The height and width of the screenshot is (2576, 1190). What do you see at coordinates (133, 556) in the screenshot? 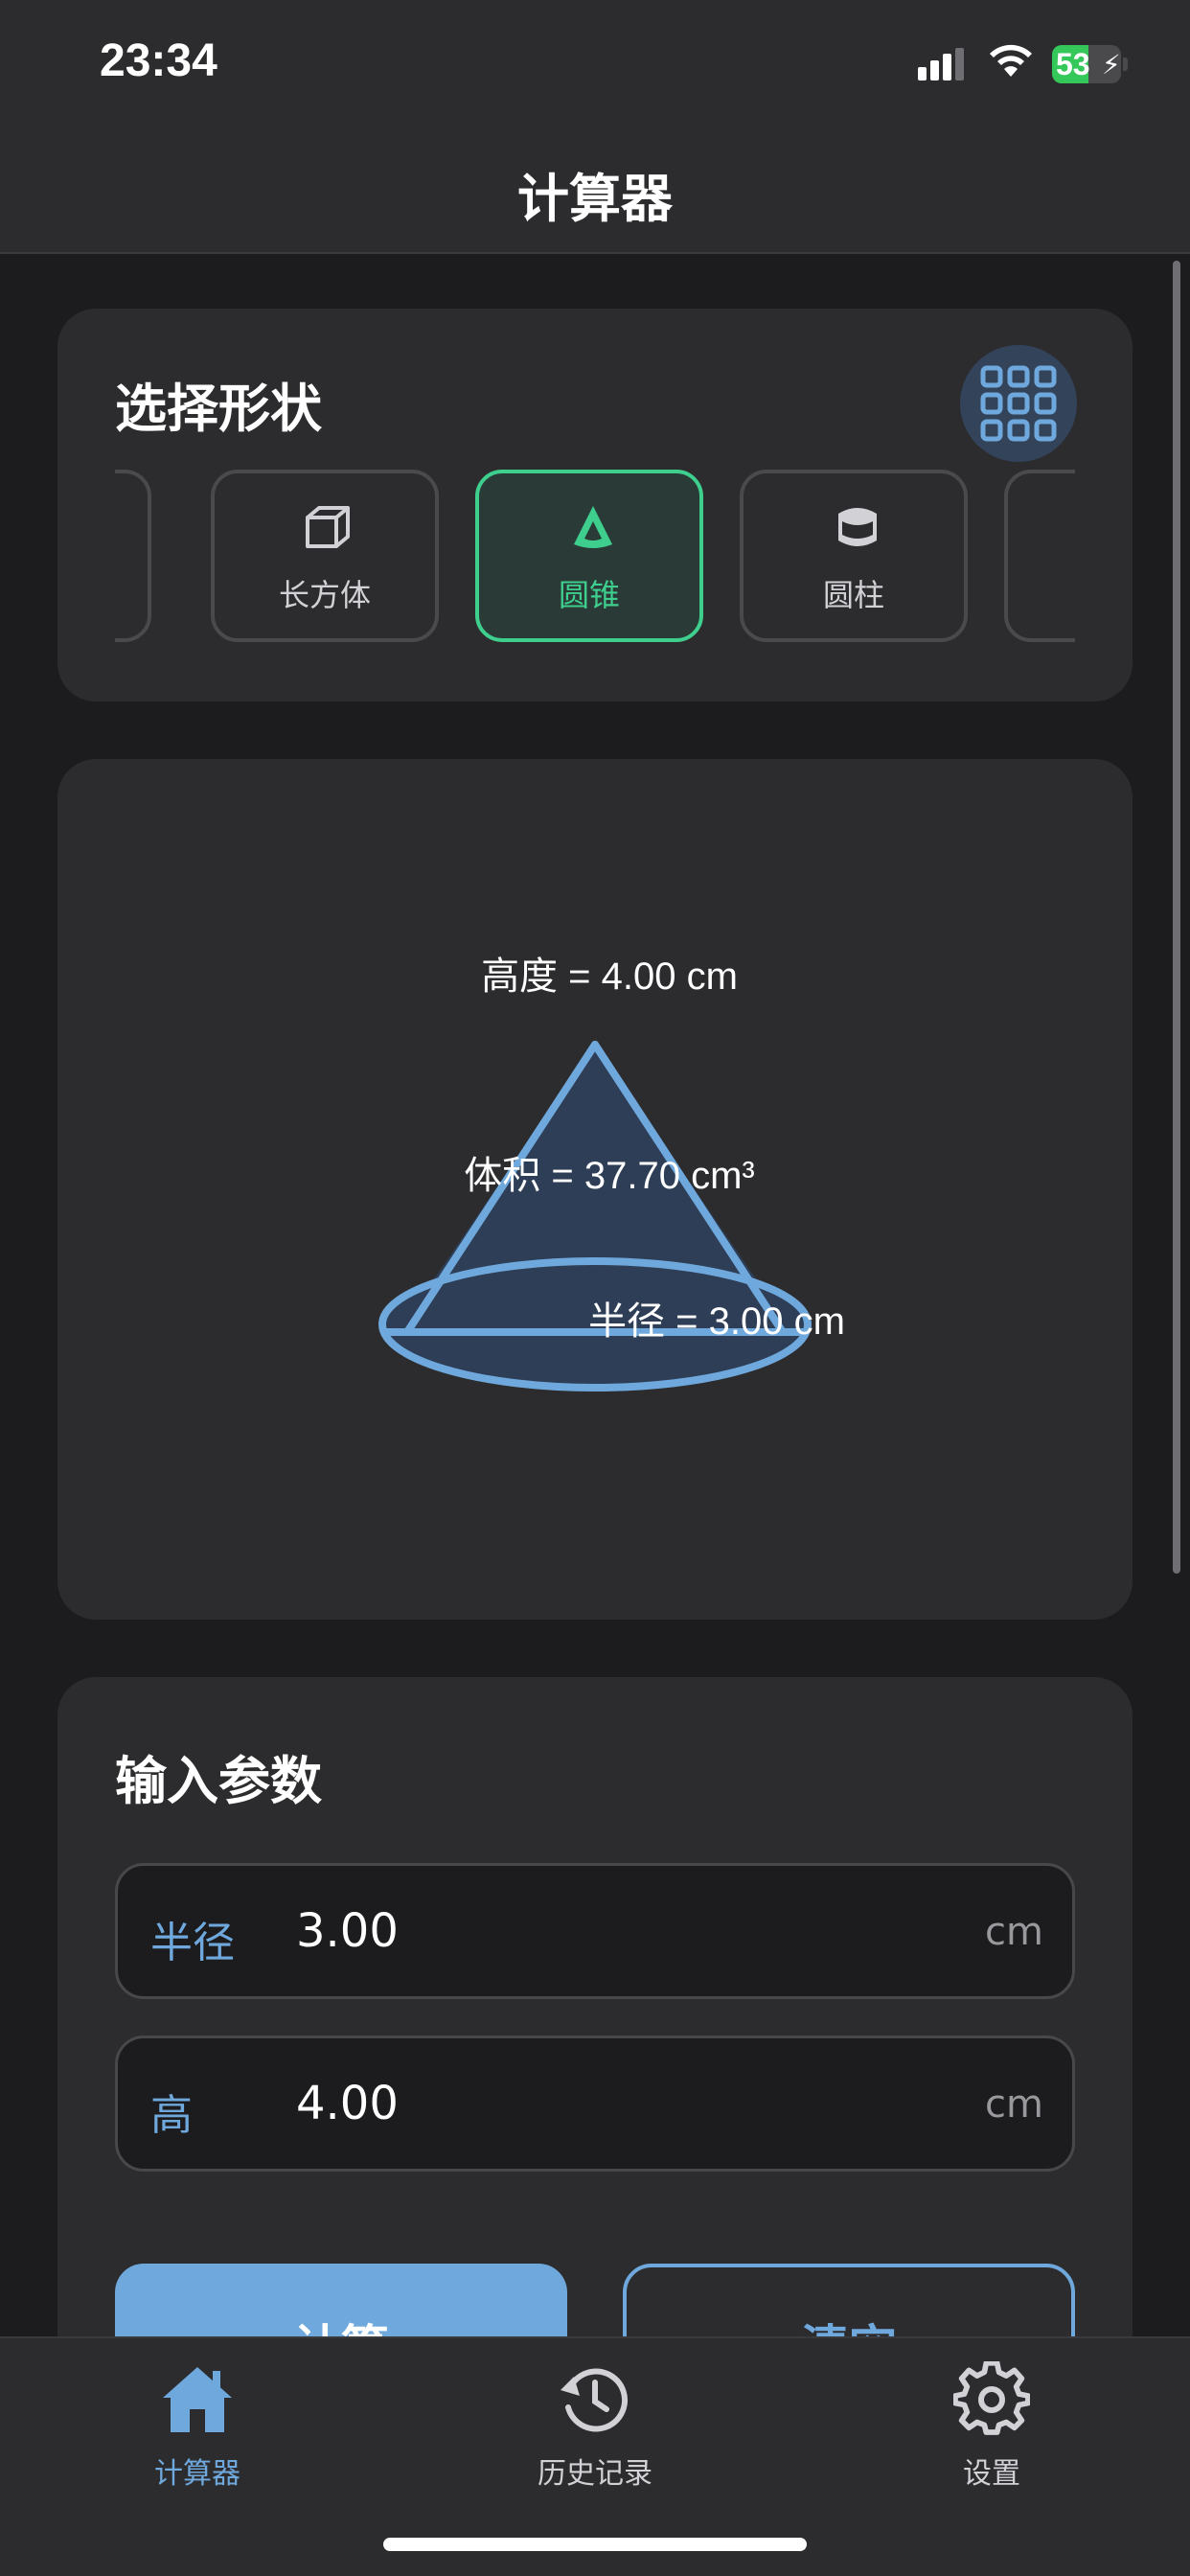
I see `shape-option-partial-left` at bounding box center [133, 556].